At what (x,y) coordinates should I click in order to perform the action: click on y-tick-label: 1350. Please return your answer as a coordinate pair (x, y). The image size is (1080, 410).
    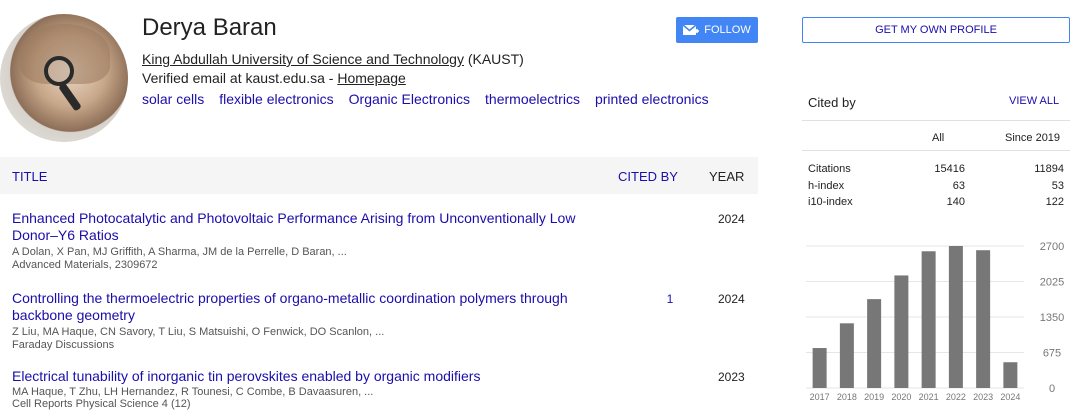
    Looking at the image, I should click on (1052, 318).